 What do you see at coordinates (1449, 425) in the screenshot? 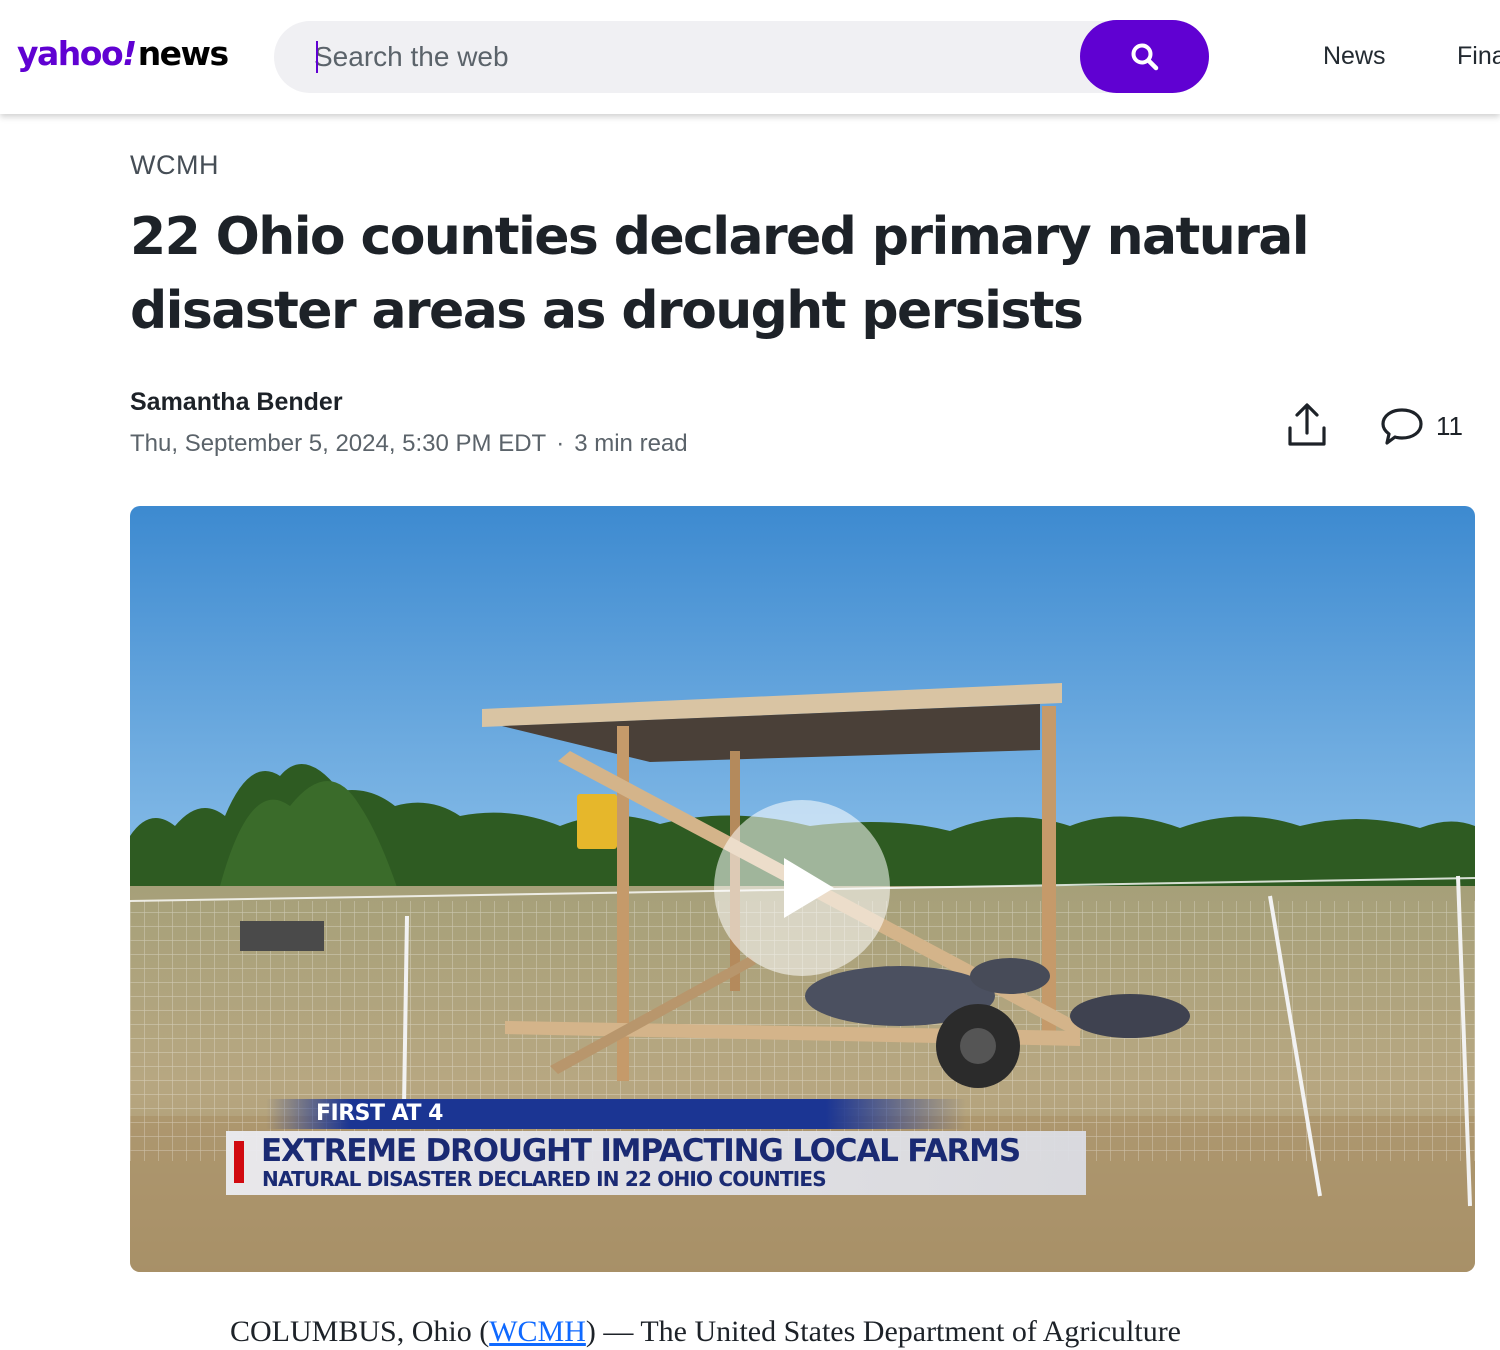
I see `comment-count: 11` at bounding box center [1449, 425].